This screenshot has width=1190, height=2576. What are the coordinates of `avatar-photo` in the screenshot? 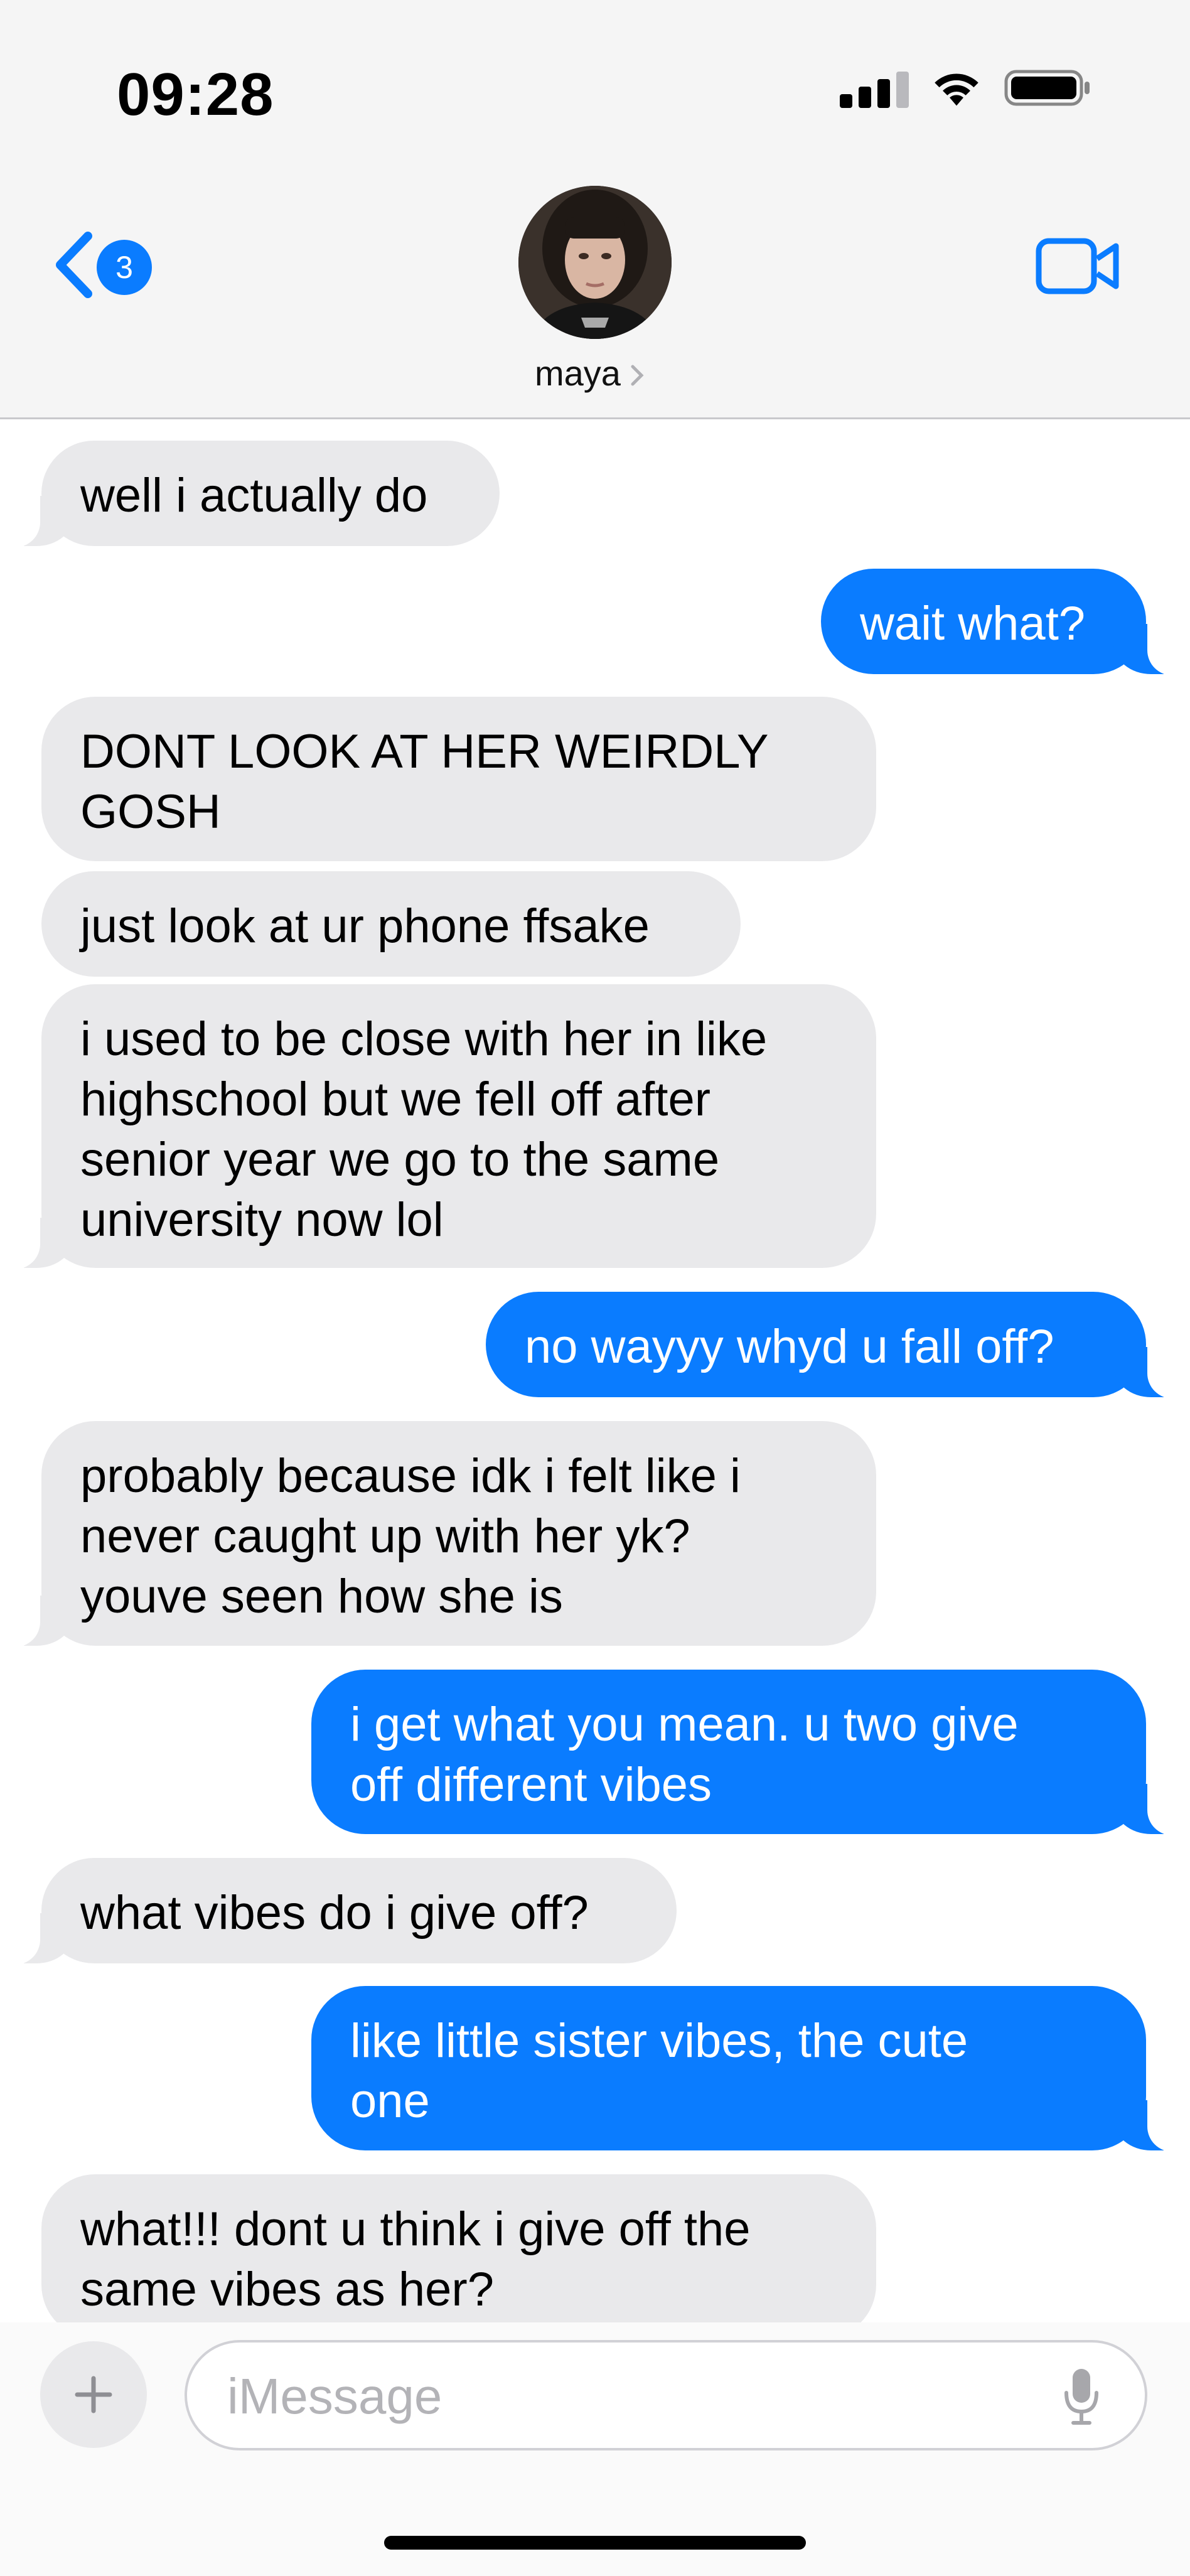 It's located at (595, 262).